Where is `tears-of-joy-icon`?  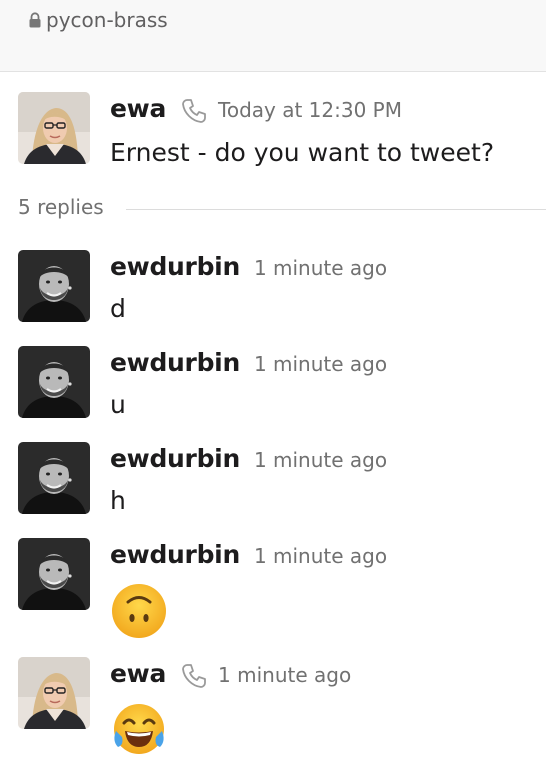 tears-of-joy-icon is located at coordinates (139, 729).